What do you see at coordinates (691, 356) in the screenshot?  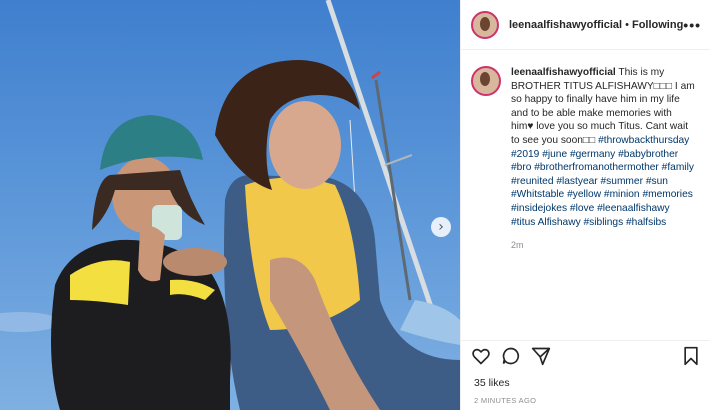 I see `bookmark-icon` at bounding box center [691, 356].